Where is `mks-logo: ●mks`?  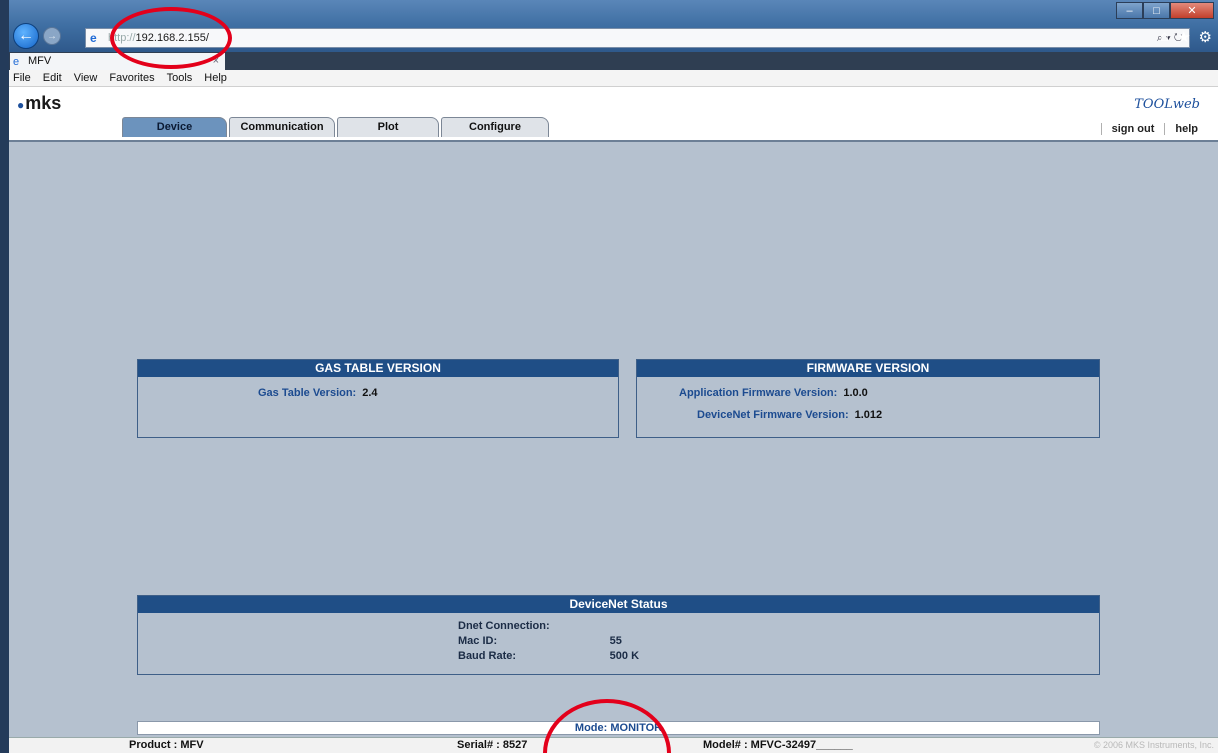 mks-logo: ●mks is located at coordinates (39, 103).